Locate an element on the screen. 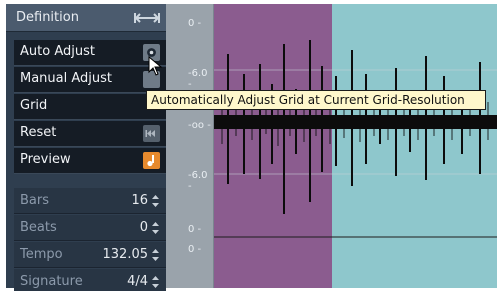 The width and height of the screenshot is (497, 291). note-icon is located at coordinates (151, 160).